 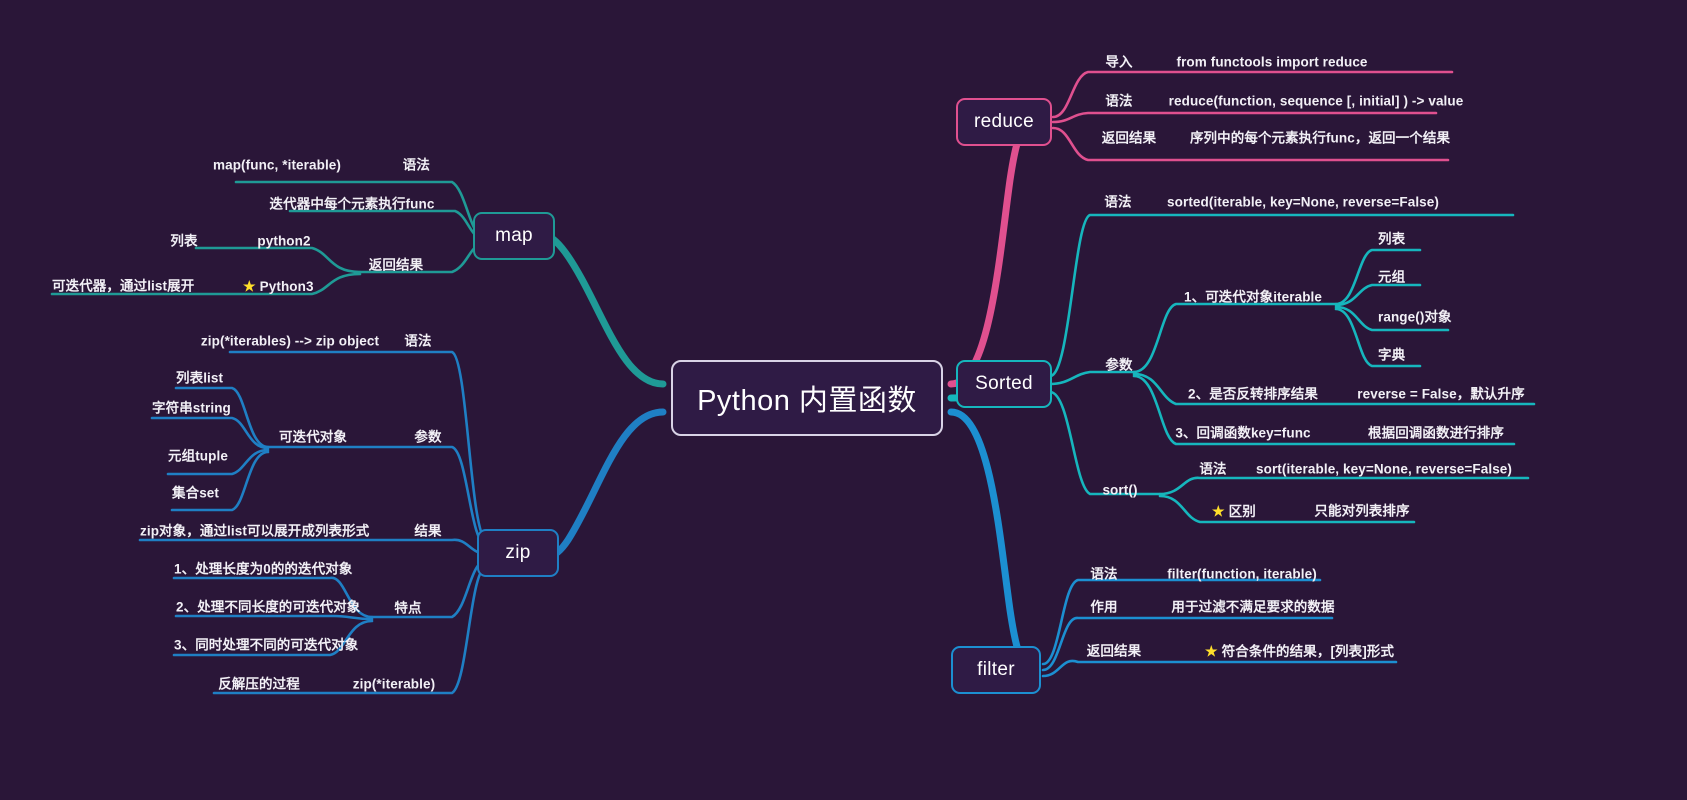 I want to click on sorted-iterable-tuple: 元组, so click(x=1392, y=277).